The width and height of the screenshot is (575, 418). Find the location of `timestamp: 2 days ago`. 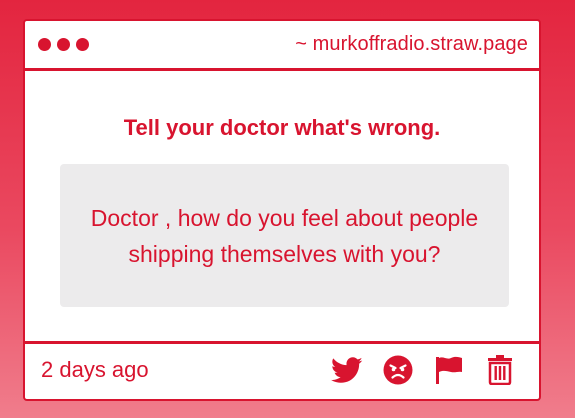

timestamp: 2 days ago is located at coordinates (95, 369).